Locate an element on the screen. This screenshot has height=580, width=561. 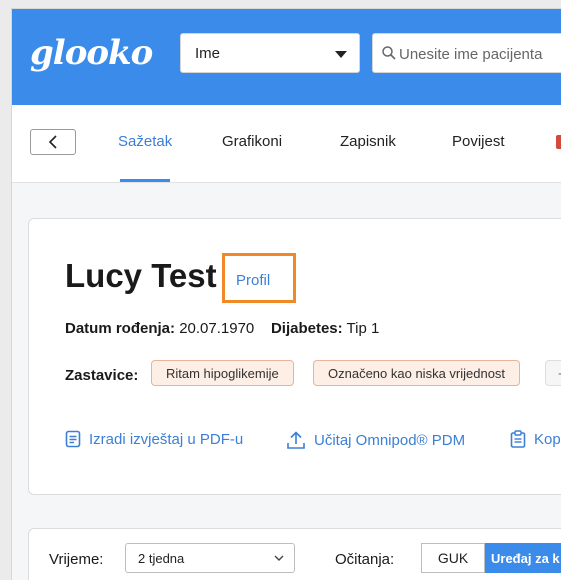
patient-name: Lucy Test is located at coordinates (141, 275).